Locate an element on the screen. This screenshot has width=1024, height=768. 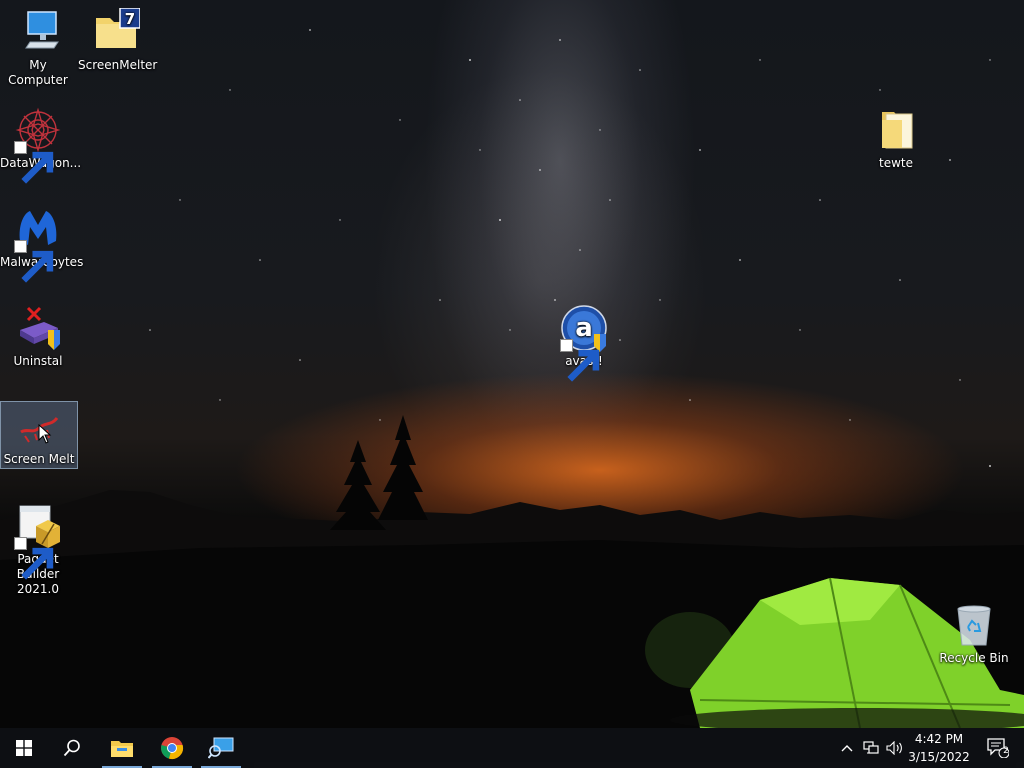
action-center-button: 2 is located at coordinates (998, 748).